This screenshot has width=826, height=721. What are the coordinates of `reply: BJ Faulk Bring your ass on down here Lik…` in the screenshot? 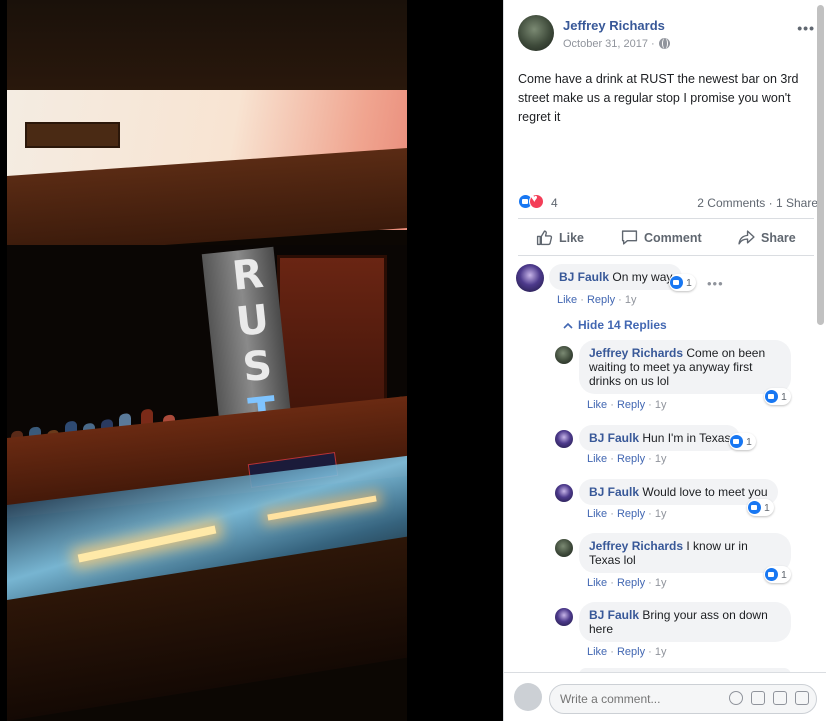 It's located at (665, 633).